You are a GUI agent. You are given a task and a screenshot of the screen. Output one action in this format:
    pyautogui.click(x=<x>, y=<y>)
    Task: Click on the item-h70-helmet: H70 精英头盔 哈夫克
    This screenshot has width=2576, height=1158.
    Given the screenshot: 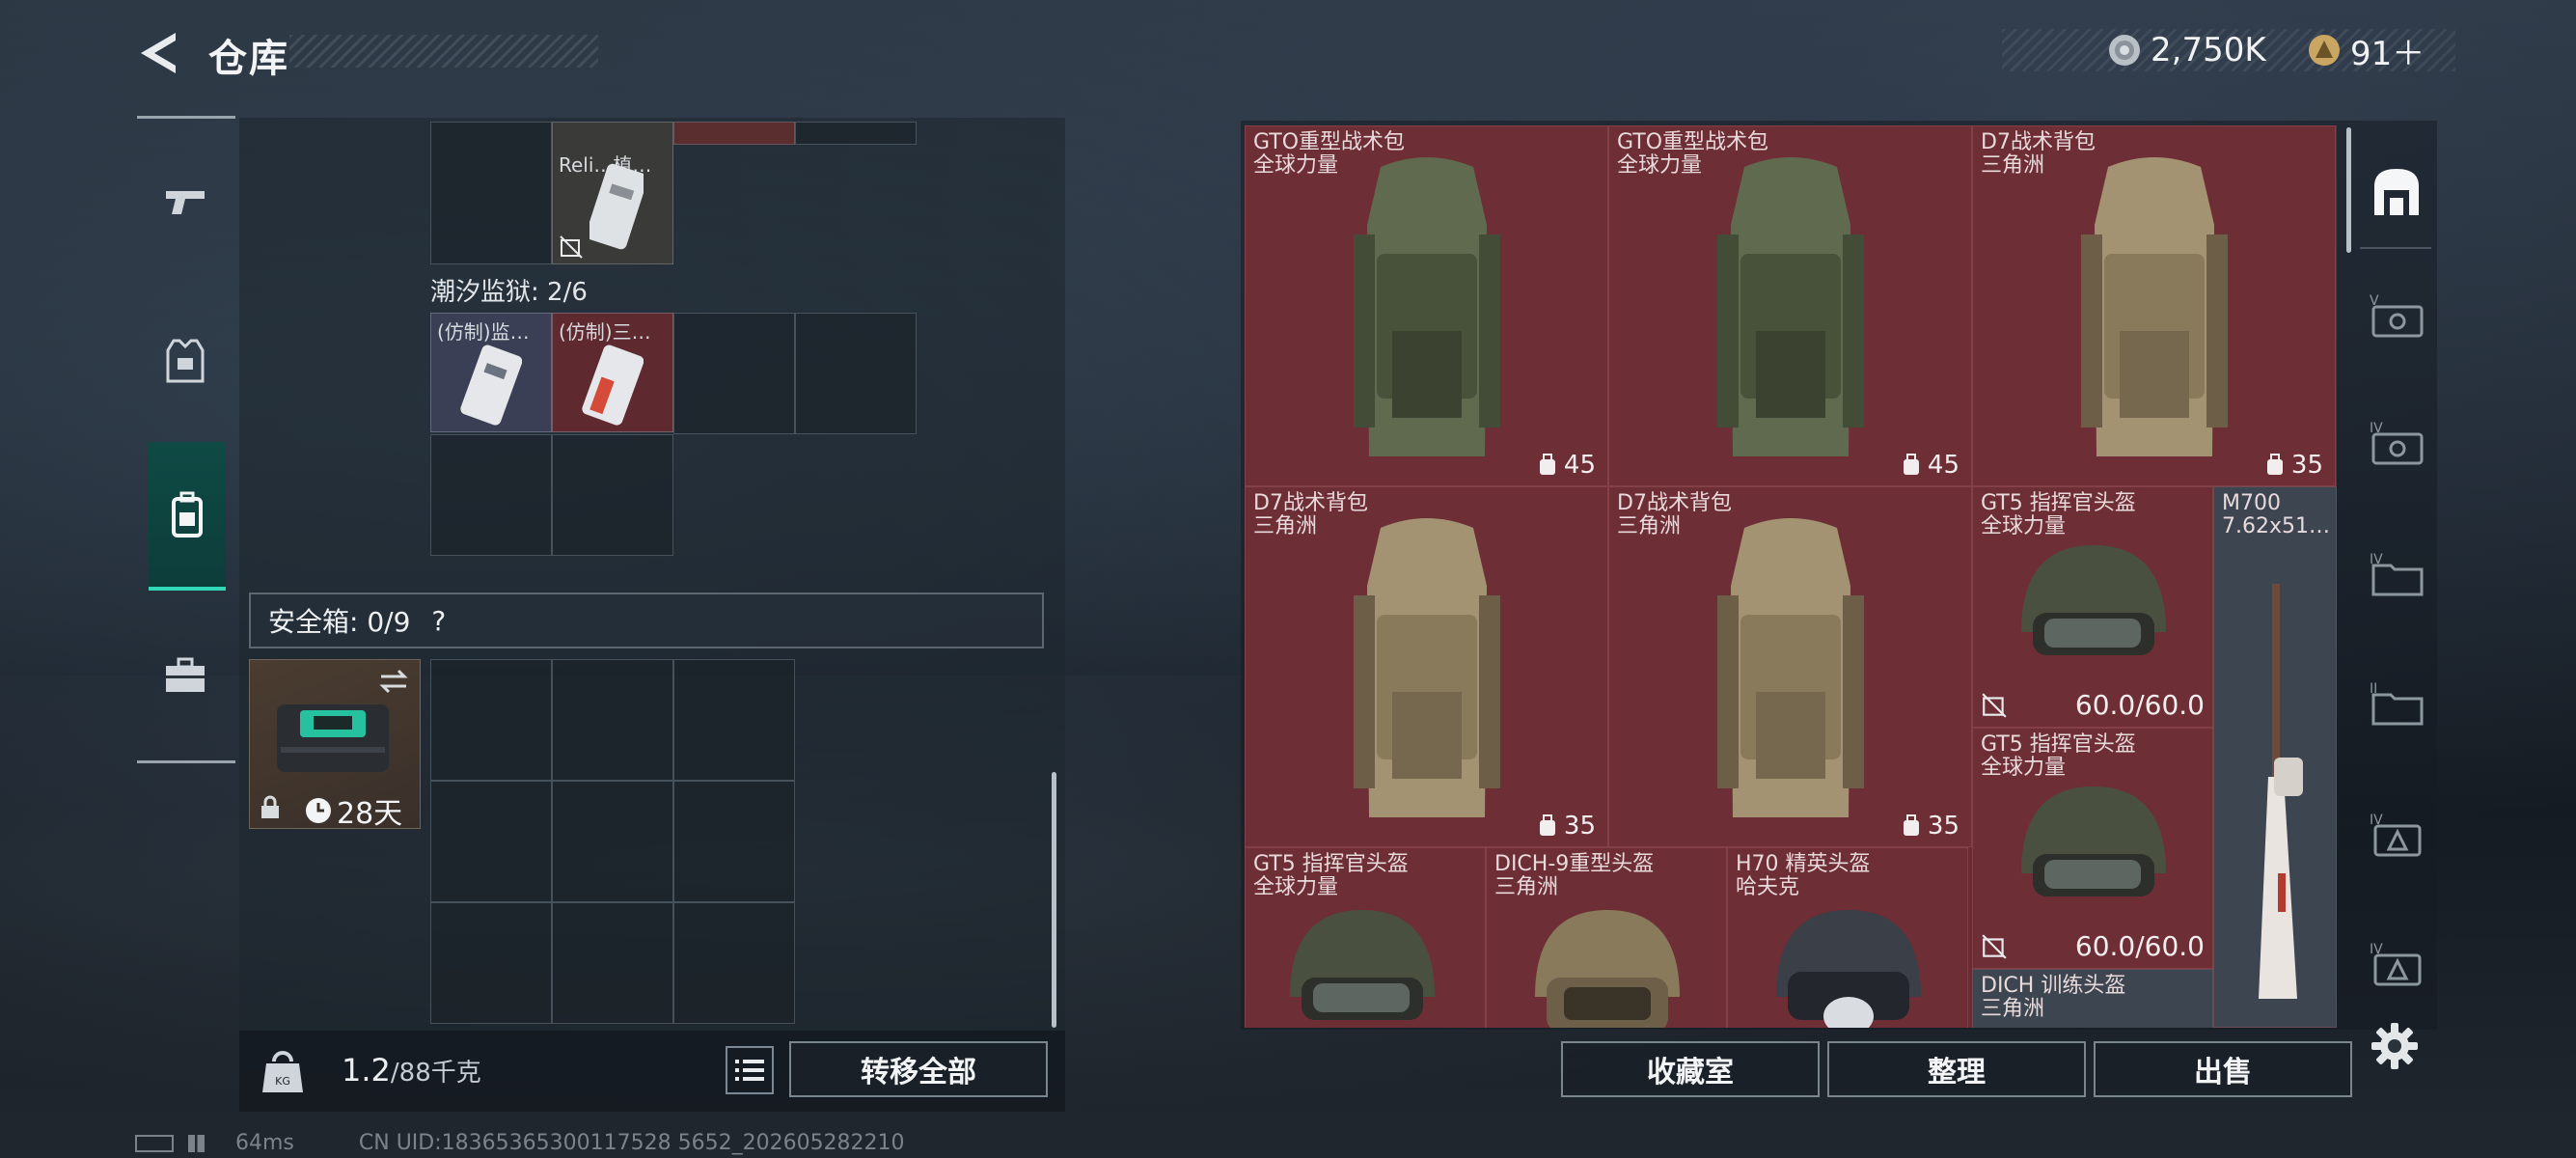 What is the action you would take?
    pyautogui.click(x=1848, y=937)
    